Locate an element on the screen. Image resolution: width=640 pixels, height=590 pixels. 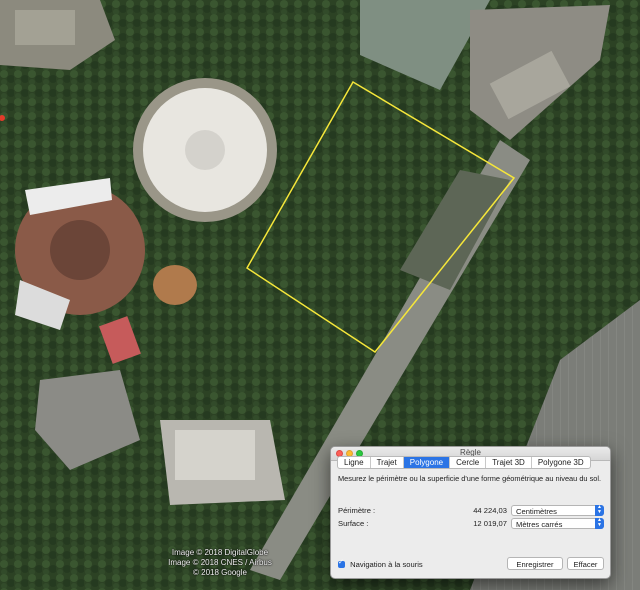
tab-polygon: Polygone is located at coordinates (427, 462).